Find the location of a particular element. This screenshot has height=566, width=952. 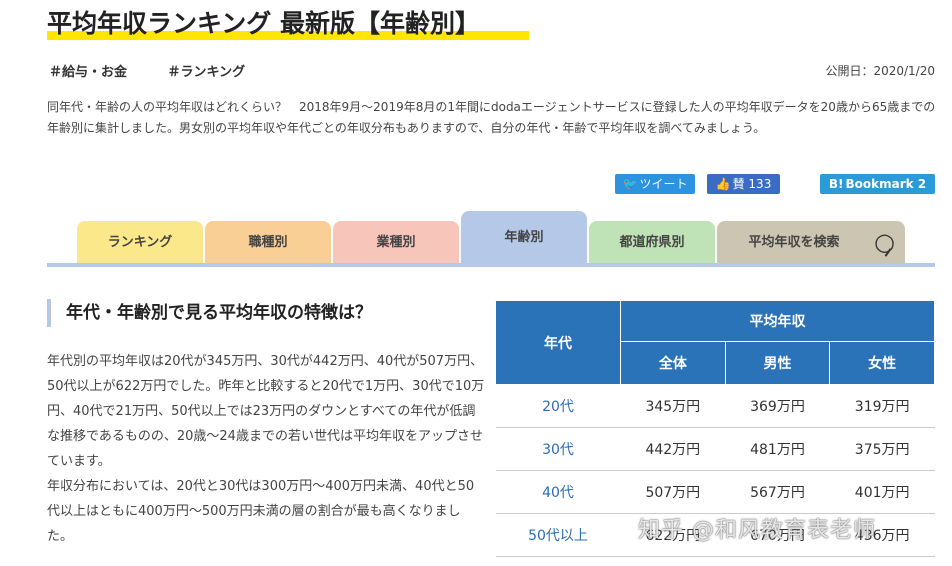

twitter-bird-icon: 🐦 is located at coordinates (630, 184).